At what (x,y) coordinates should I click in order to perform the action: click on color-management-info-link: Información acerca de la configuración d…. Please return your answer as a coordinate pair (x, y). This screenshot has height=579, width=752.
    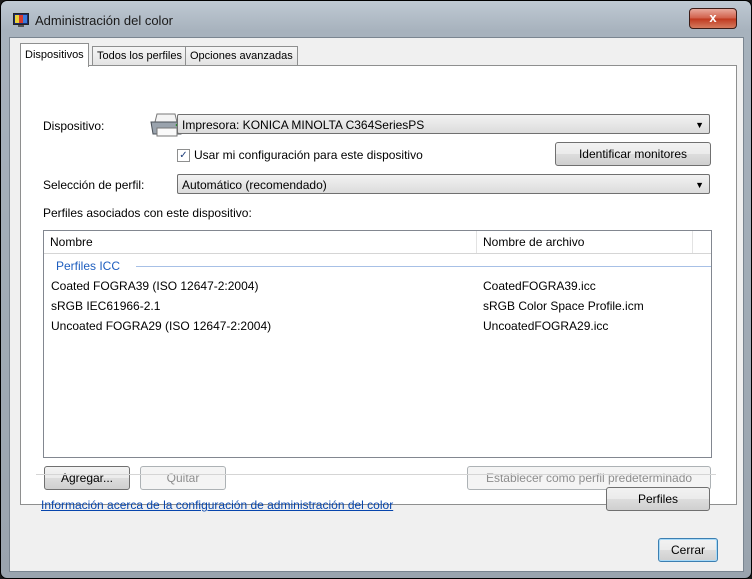
    Looking at the image, I should click on (217, 505).